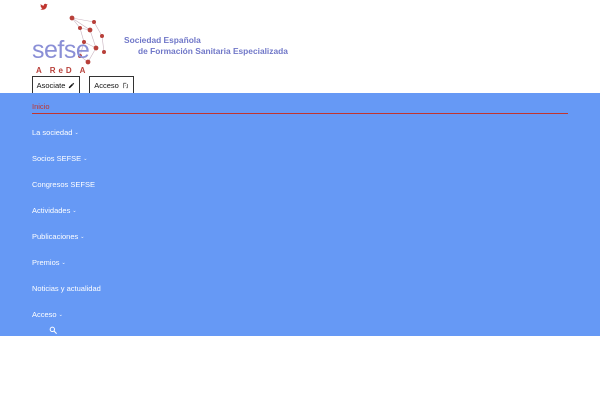 Image resolution: width=600 pixels, height=400 pixels. Describe the element at coordinates (46, 262) in the screenshot. I see `nav-item-label: Premios` at that location.